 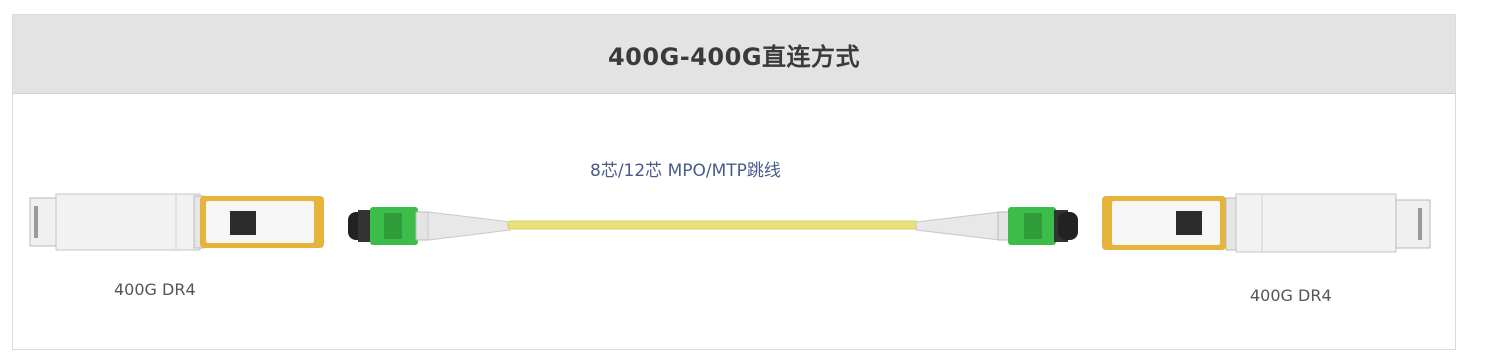 What do you see at coordinates (713, 225) in the screenshot?
I see `fiber-cable` at bounding box center [713, 225].